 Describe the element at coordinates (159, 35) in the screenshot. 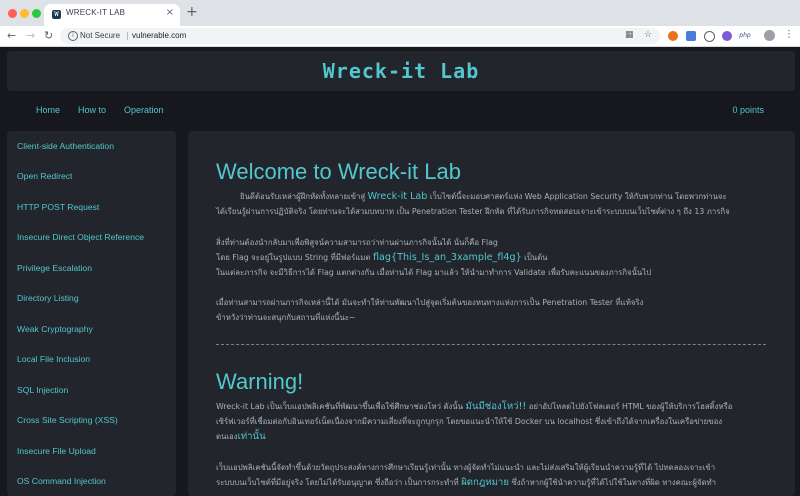

I see `url-text: vulnerable.com` at that location.